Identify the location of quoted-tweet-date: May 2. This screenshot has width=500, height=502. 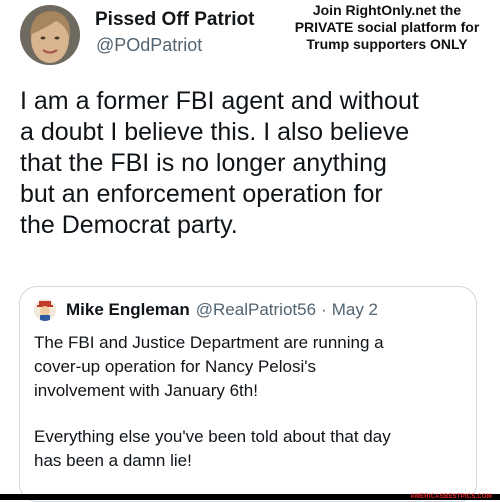
(355, 310).